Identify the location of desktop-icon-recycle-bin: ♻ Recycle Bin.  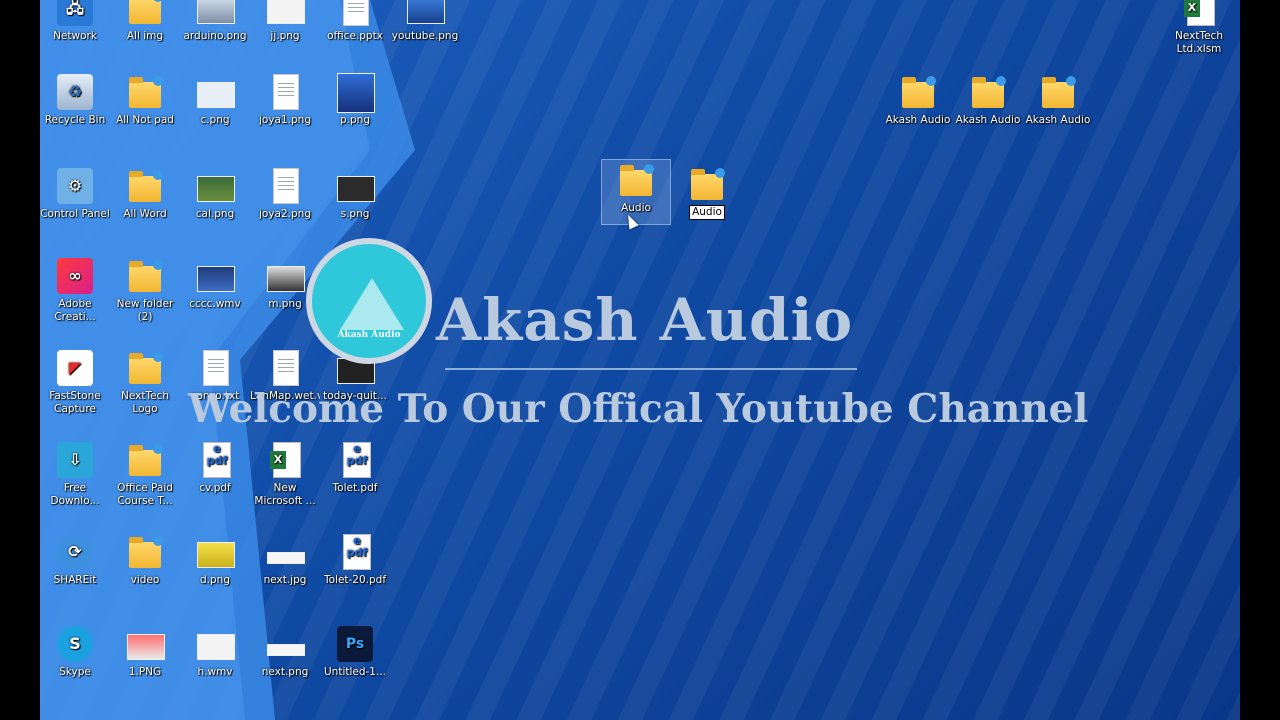
(75, 99).